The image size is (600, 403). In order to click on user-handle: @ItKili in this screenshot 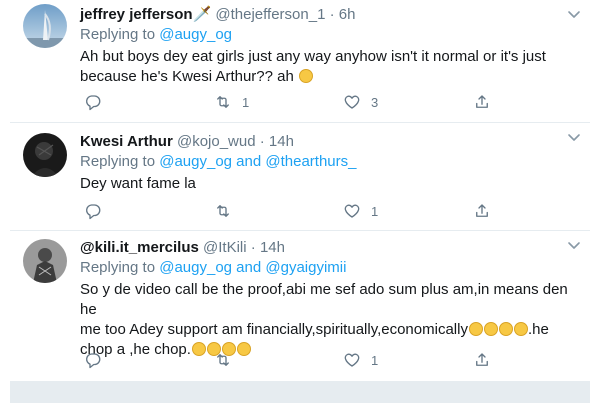, I will do `click(225, 247)`.